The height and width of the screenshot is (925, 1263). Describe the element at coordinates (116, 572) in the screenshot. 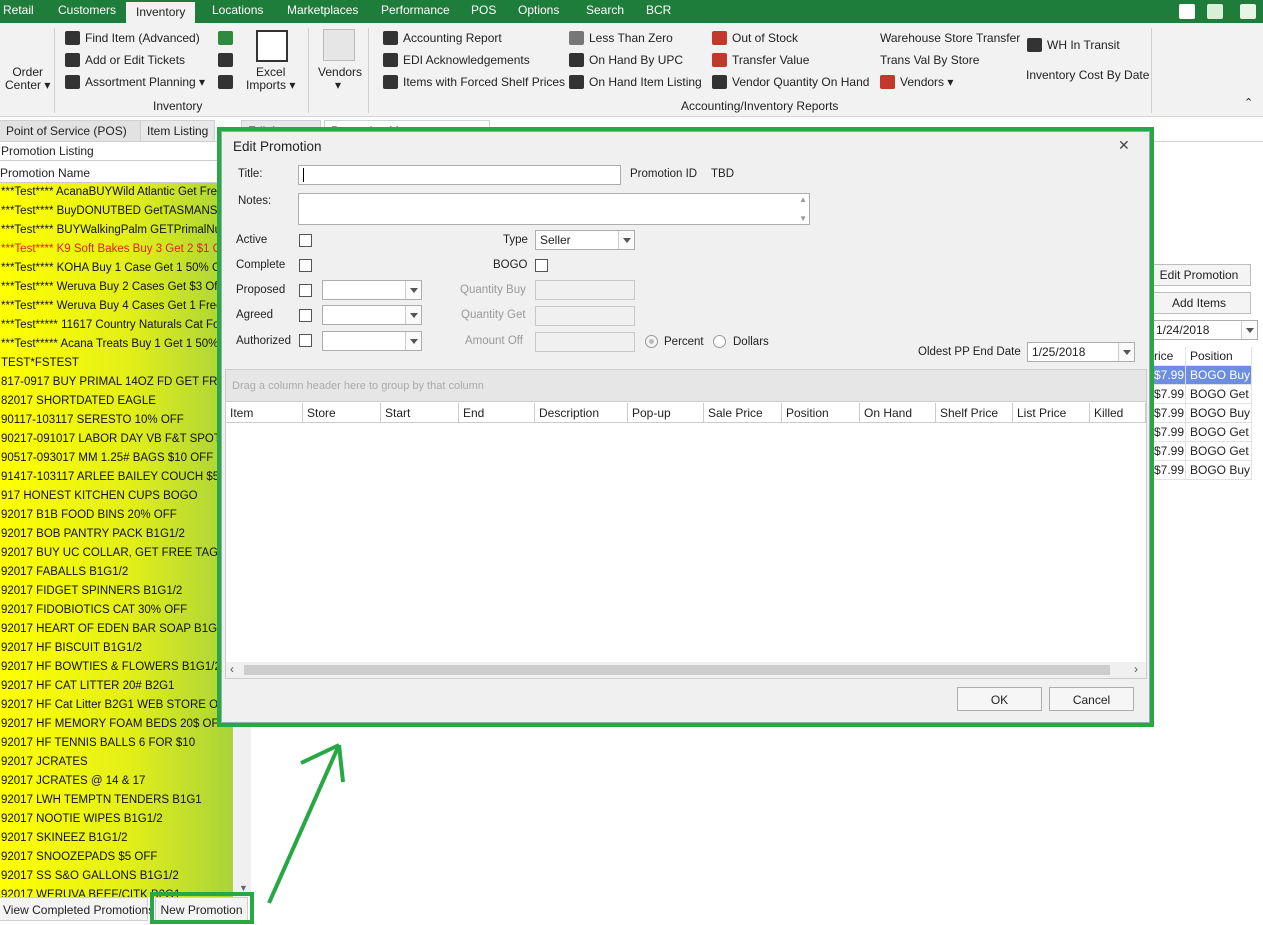

I see `list-item: 92017 FABALLS B1G1/2` at that location.